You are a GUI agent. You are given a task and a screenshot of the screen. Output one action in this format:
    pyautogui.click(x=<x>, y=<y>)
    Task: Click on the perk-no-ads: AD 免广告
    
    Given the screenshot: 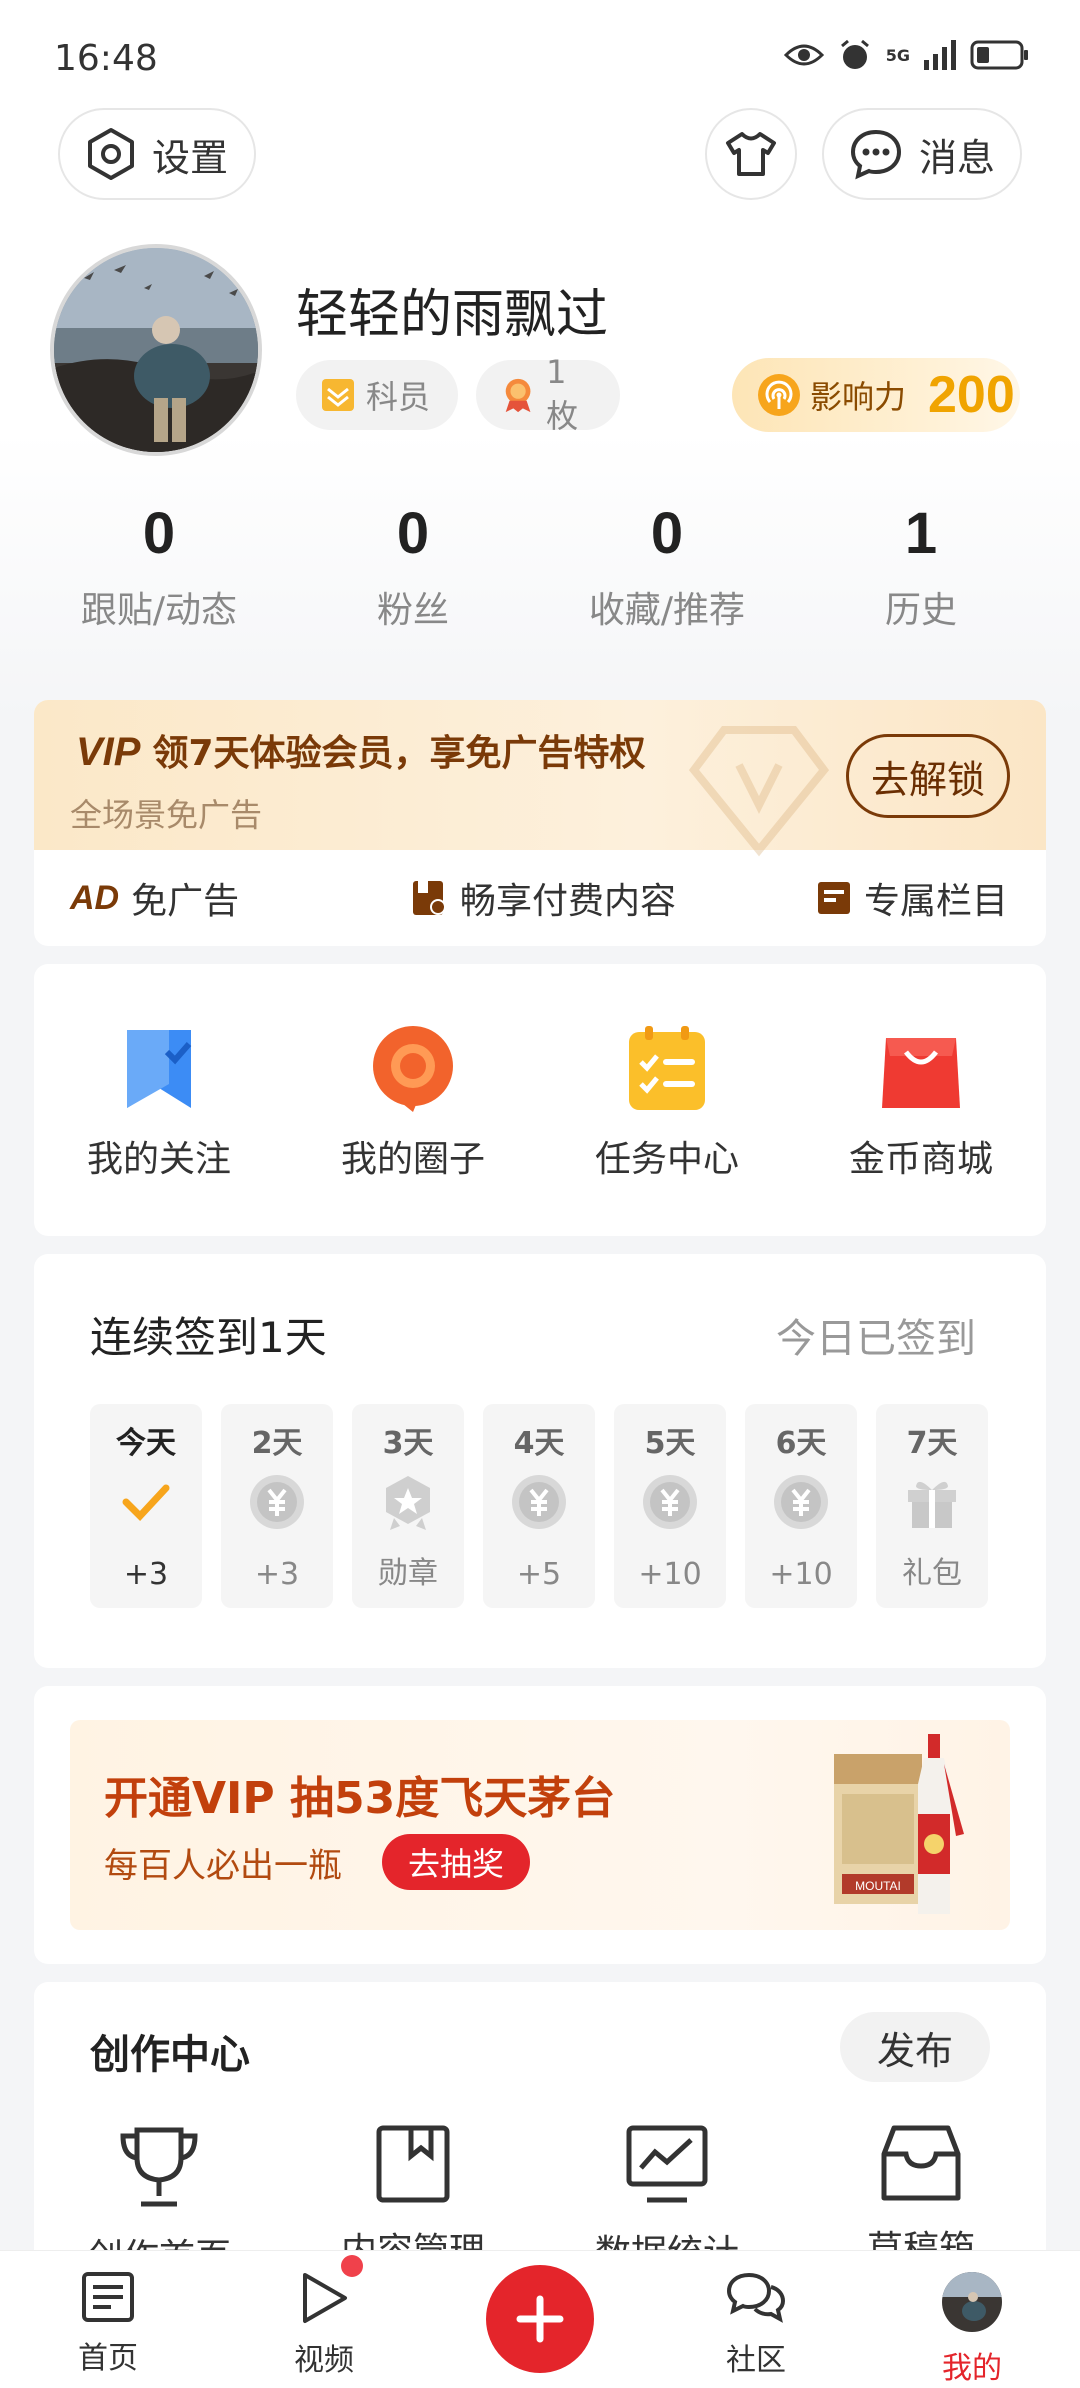 What is the action you would take?
    pyautogui.click(x=154, y=898)
    